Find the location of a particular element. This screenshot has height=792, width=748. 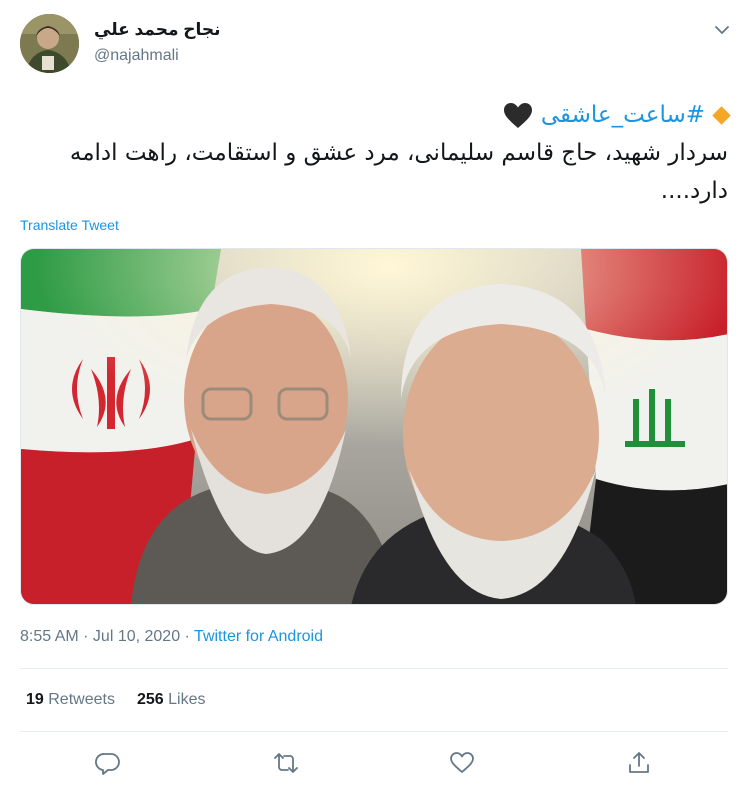

likes-stat: 256 Likes is located at coordinates (171, 700).